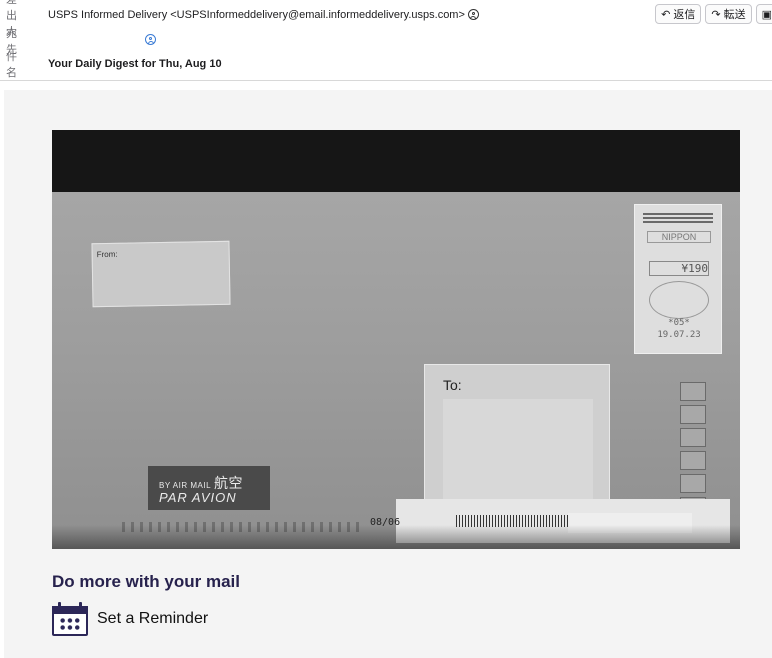  What do you see at coordinates (161, 274) in the screenshot?
I see `return-address-label: From:` at bounding box center [161, 274].